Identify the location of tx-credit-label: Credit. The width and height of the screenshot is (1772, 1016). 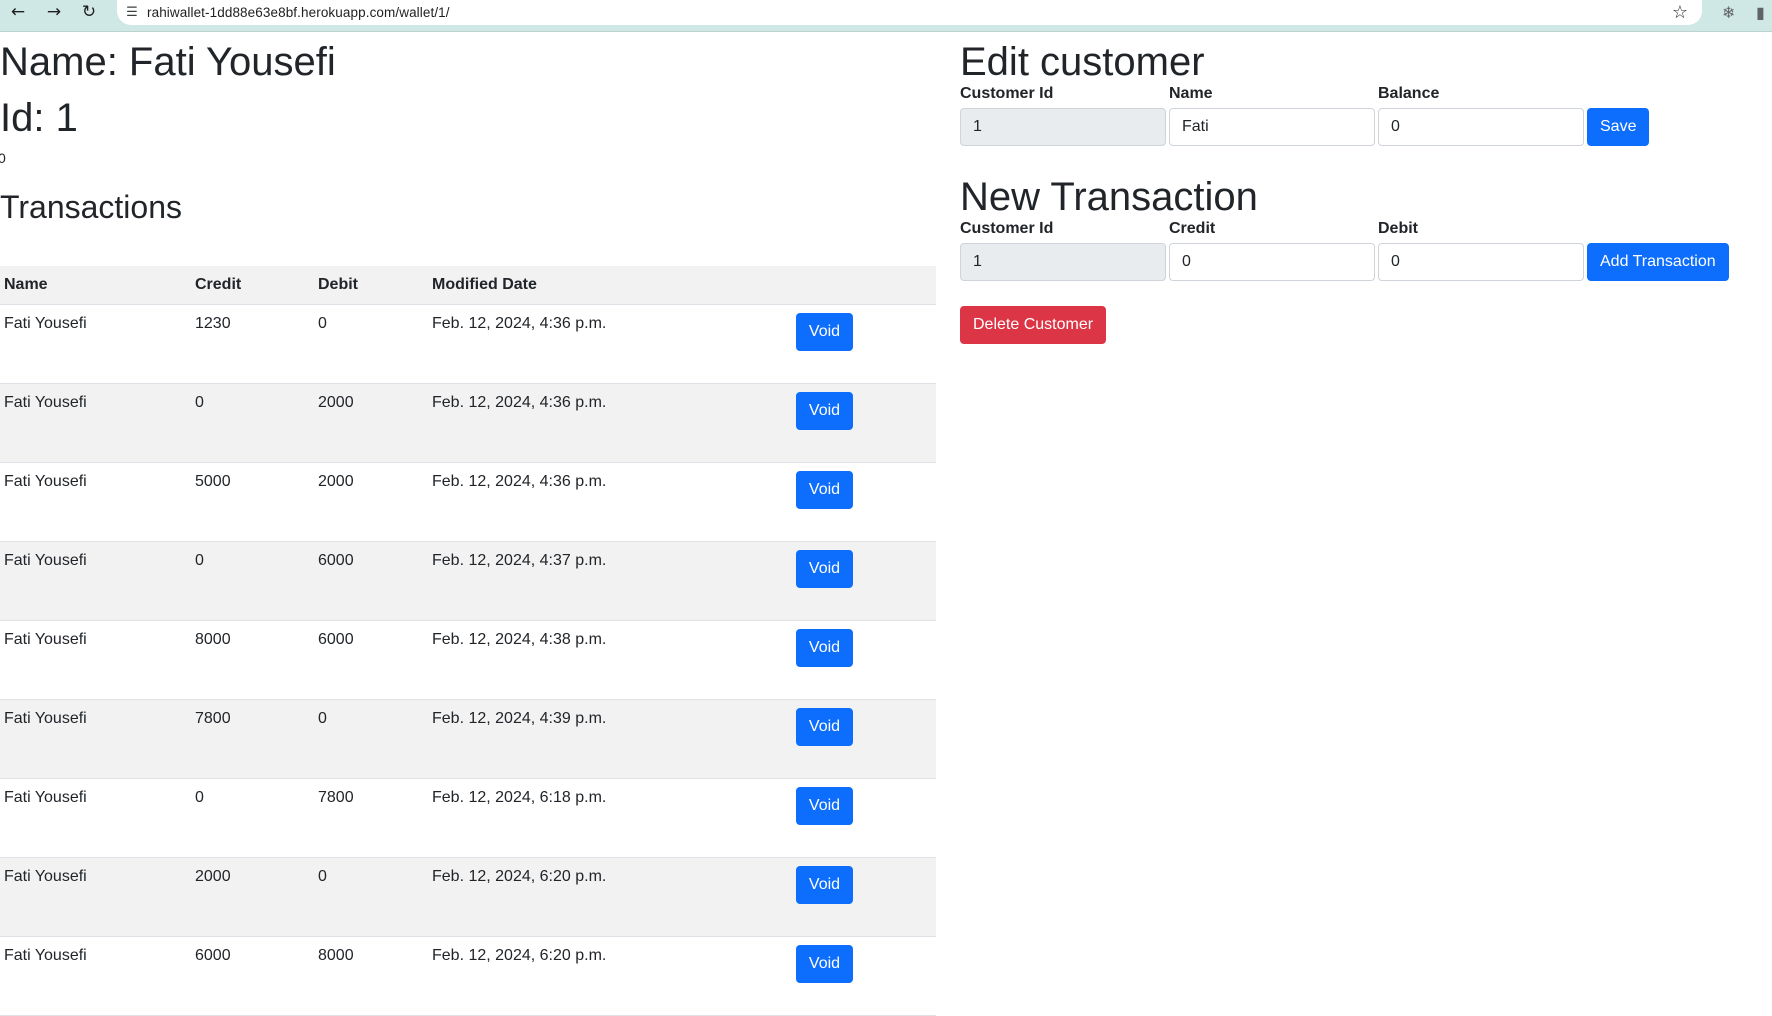
(1192, 228).